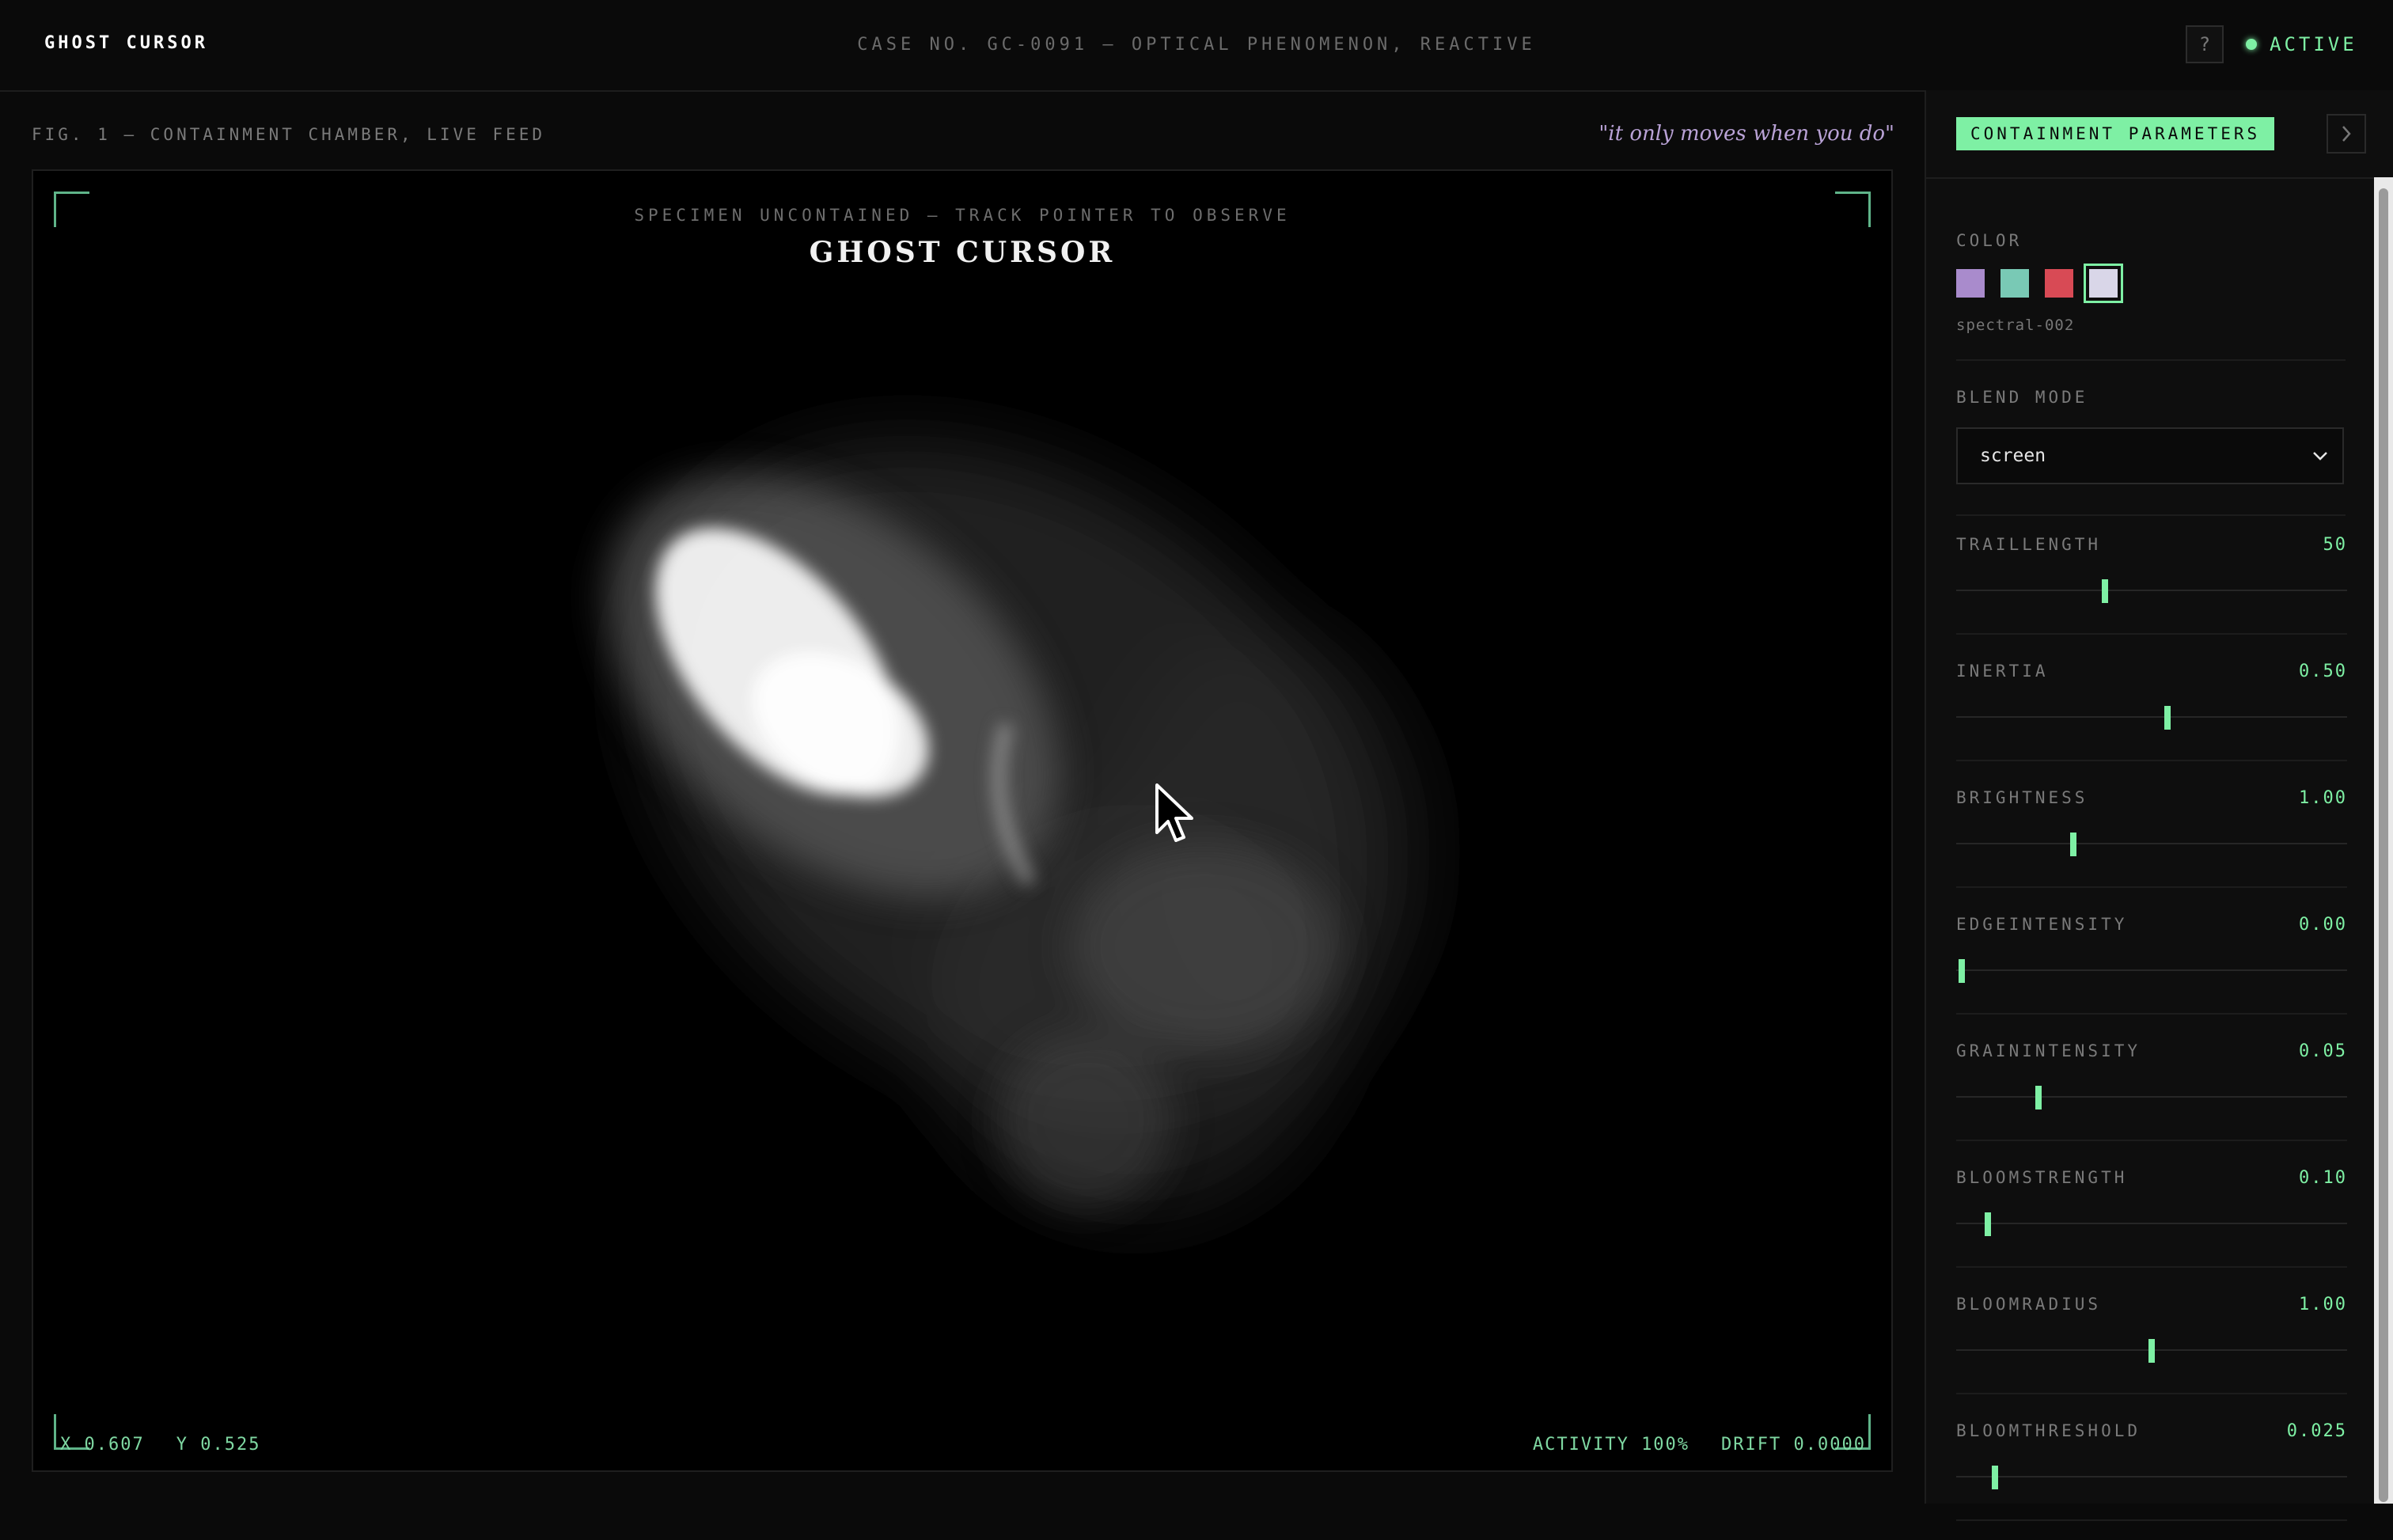 The height and width of the screenshot is (1540, 2393). I want to click on selected-swatch-name: spectral-002, so click(2015, 325).